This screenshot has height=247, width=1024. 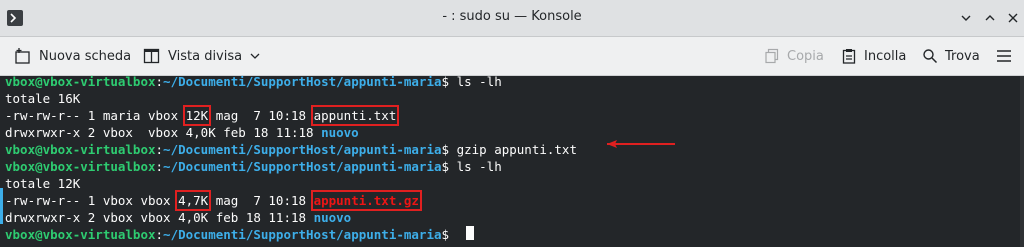 What do you see at coordinates (43, 183) in the screenshot?
I see `terminal-line-total-2: totale 12K` at bounding box center [43, 183].